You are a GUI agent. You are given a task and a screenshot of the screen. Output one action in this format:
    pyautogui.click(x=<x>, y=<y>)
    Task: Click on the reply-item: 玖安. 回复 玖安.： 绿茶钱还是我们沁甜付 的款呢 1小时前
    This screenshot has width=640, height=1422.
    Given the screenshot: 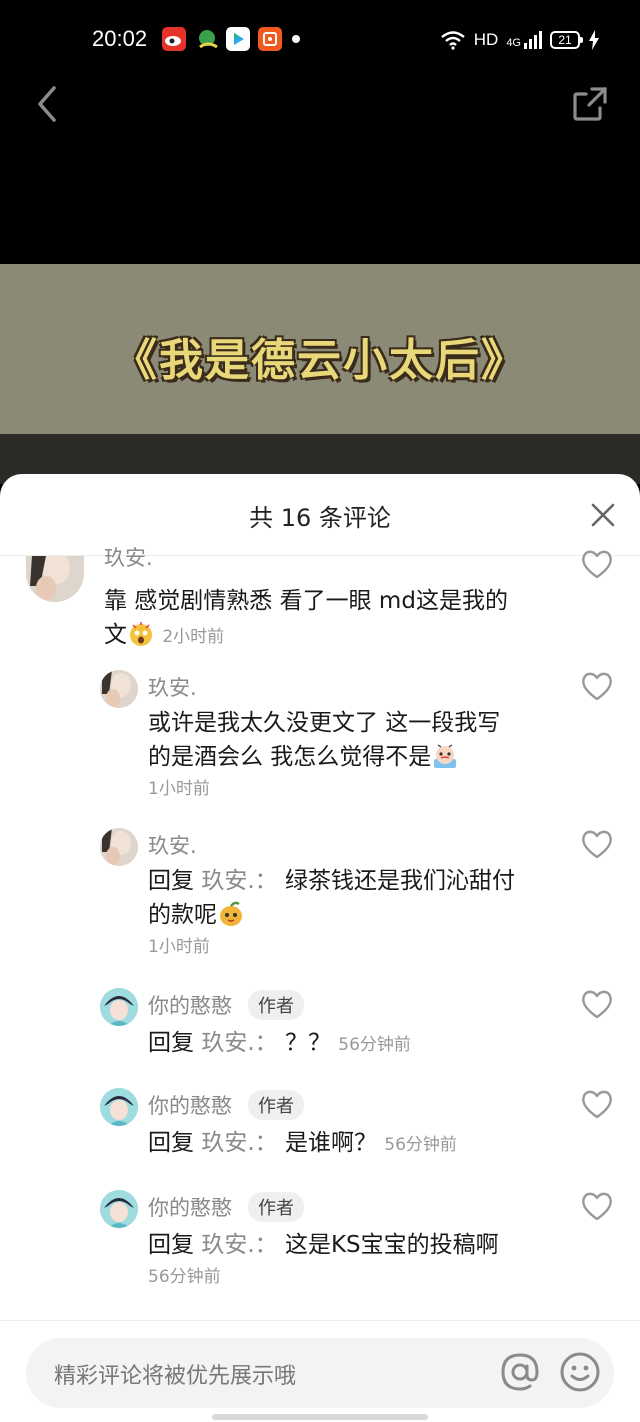 What is the action you would take?
    pyautogui.click(x=320, y=898)
    